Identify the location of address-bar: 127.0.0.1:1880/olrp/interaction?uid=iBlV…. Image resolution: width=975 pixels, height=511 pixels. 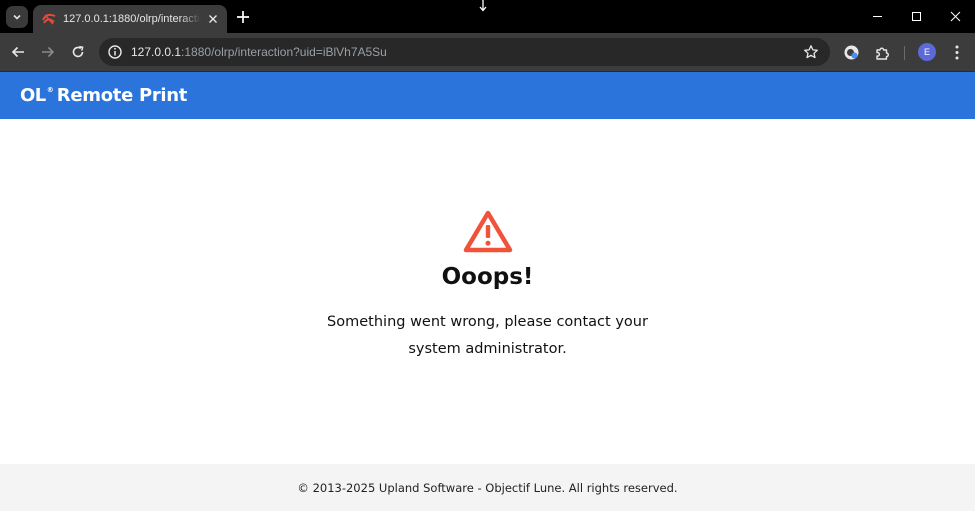
(464, 52).